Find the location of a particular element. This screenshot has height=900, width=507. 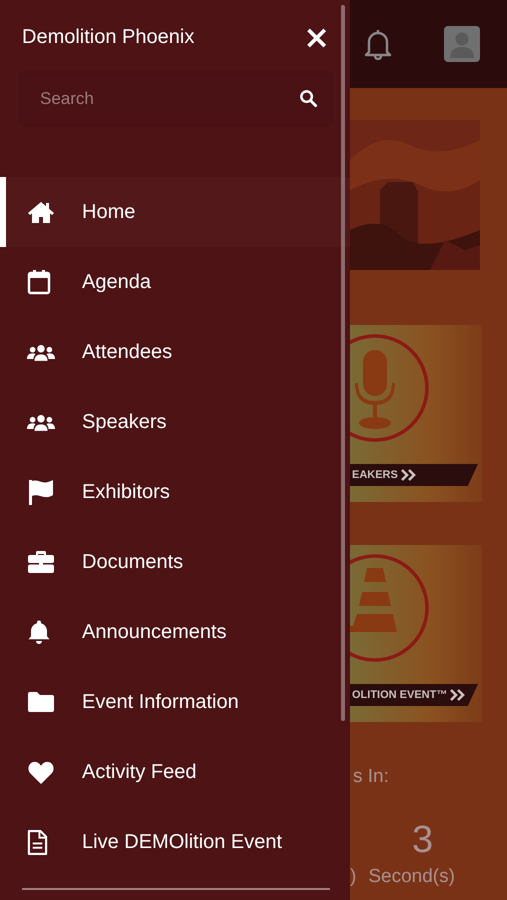

calendar-icon is located at coordinates (39, 282).